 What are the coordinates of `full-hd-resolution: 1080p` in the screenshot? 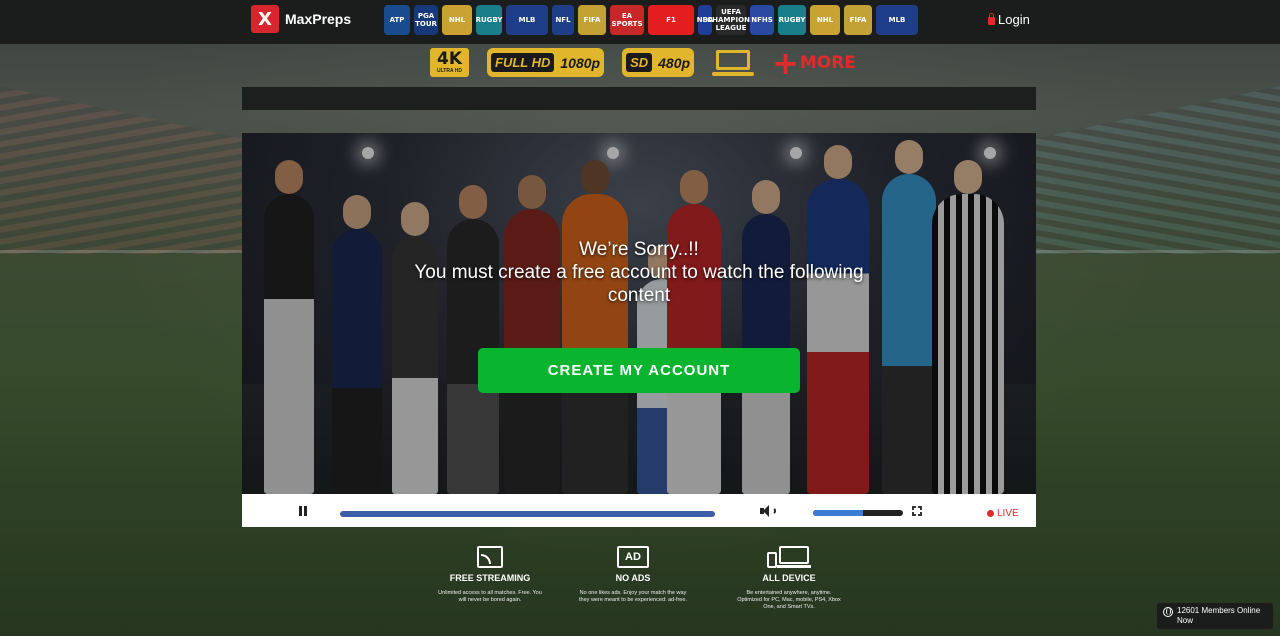 It's located at (580, 62).